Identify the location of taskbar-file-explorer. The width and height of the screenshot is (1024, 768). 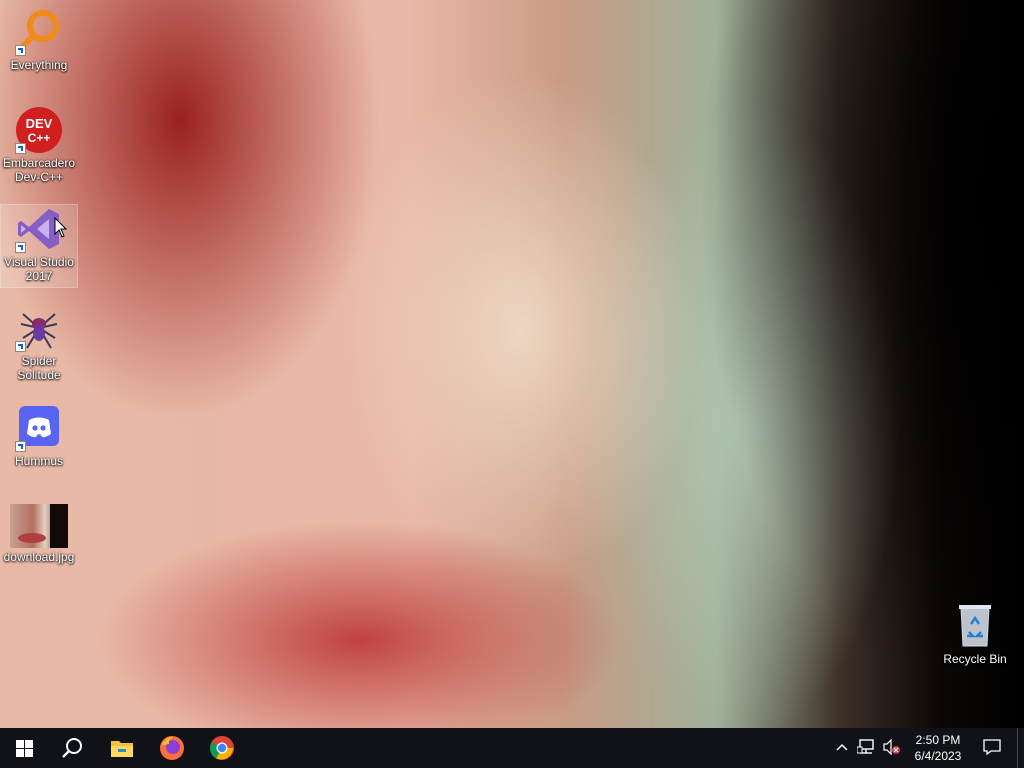
(122, 748).